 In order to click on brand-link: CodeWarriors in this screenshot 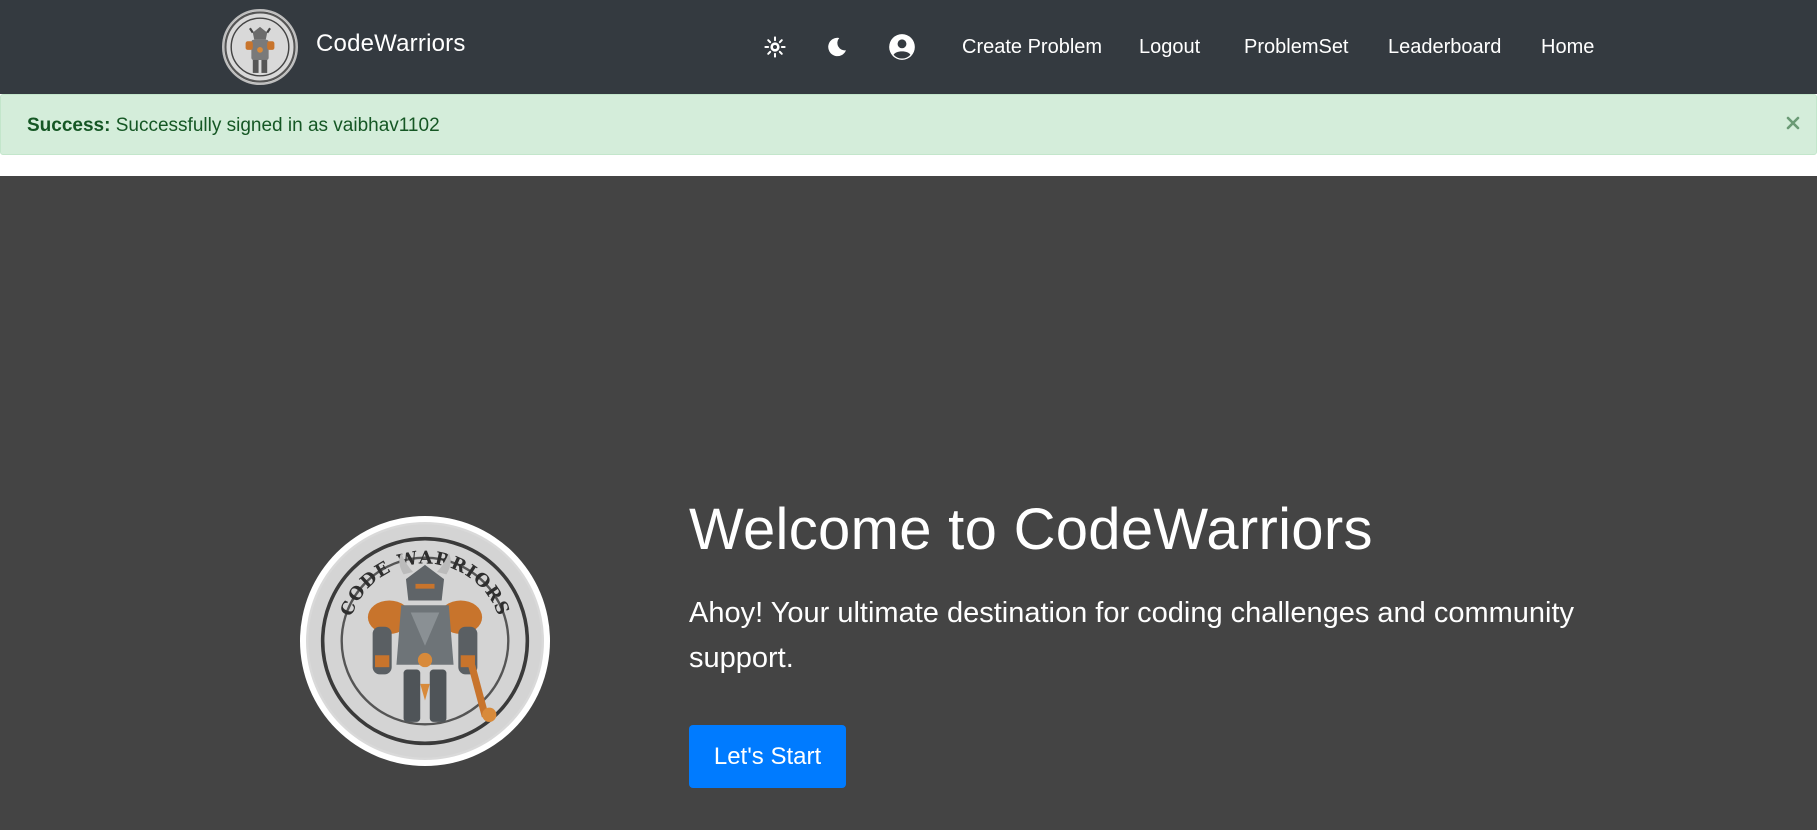, I will do `click(344, 47)`.